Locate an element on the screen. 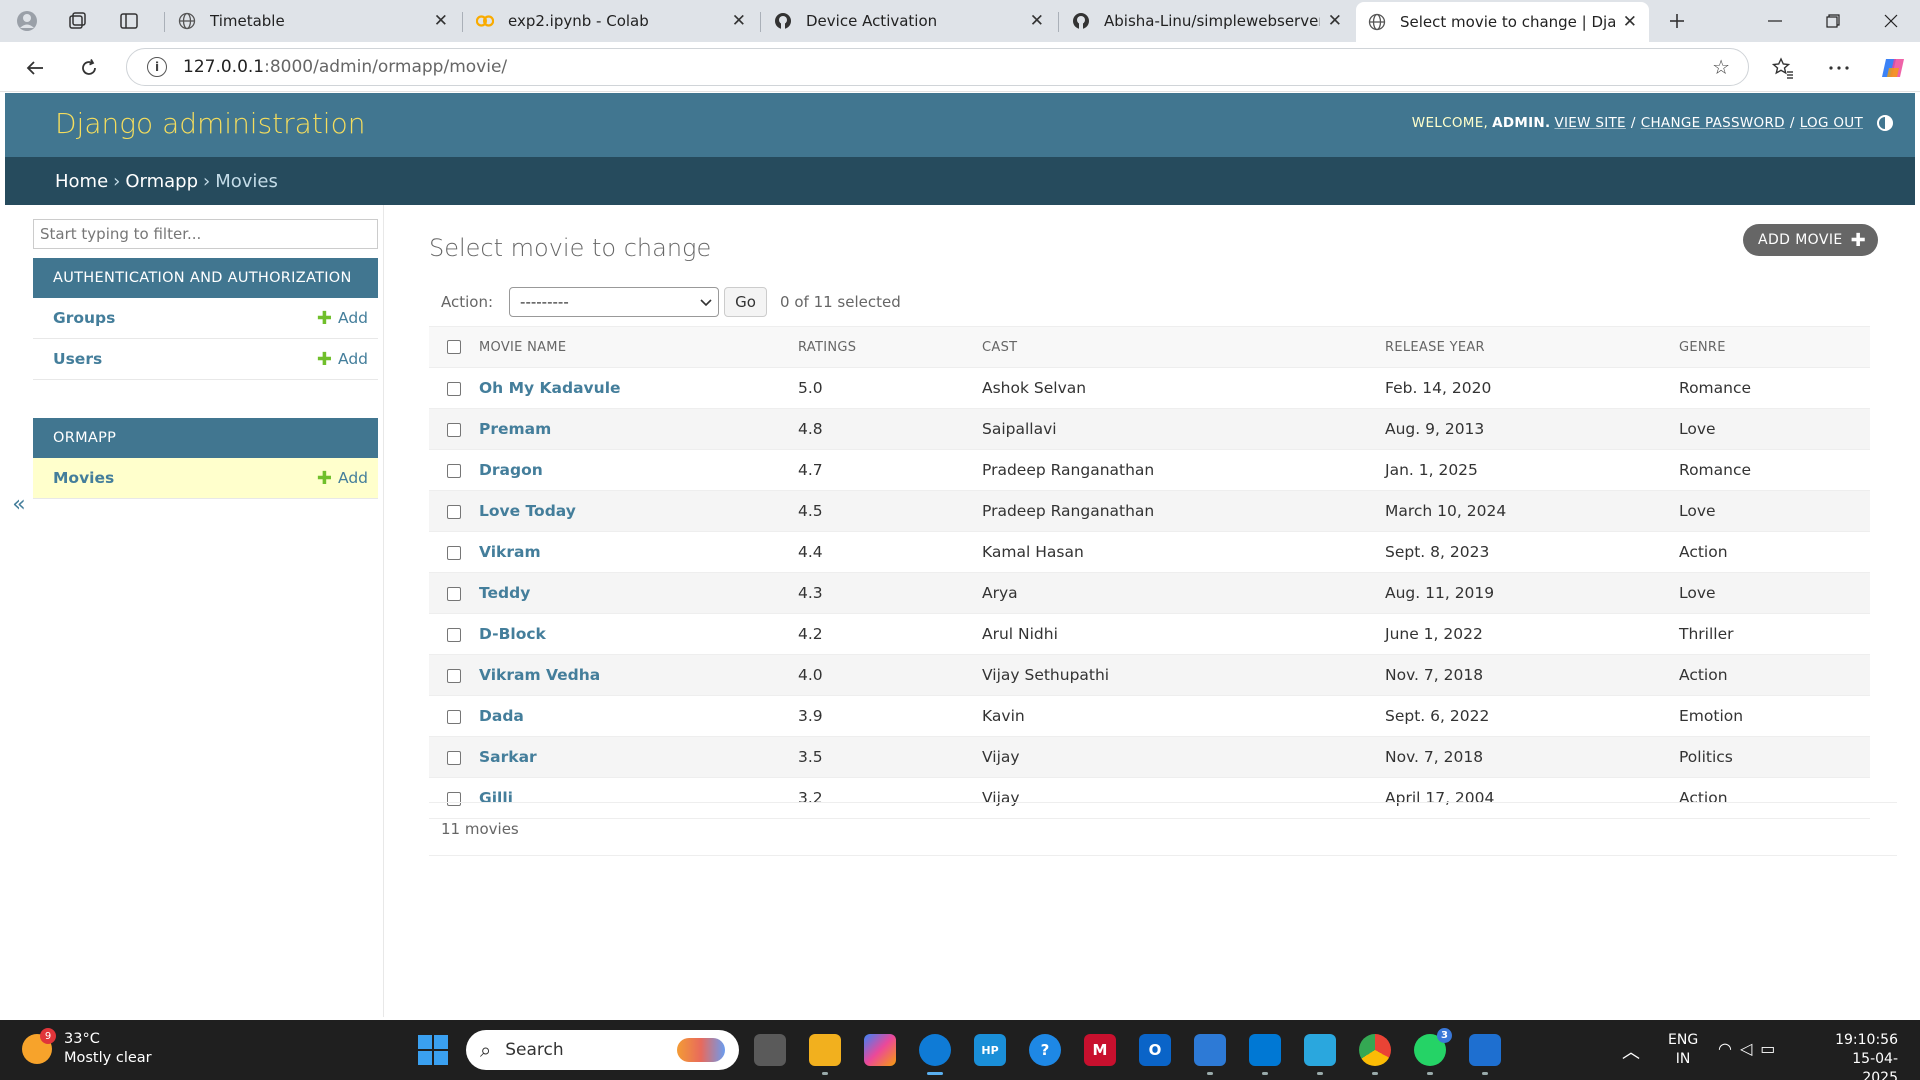 The width and height of the screenshot is (1920, 1080). movie-link: Premam is located at coordinates (515, 429).